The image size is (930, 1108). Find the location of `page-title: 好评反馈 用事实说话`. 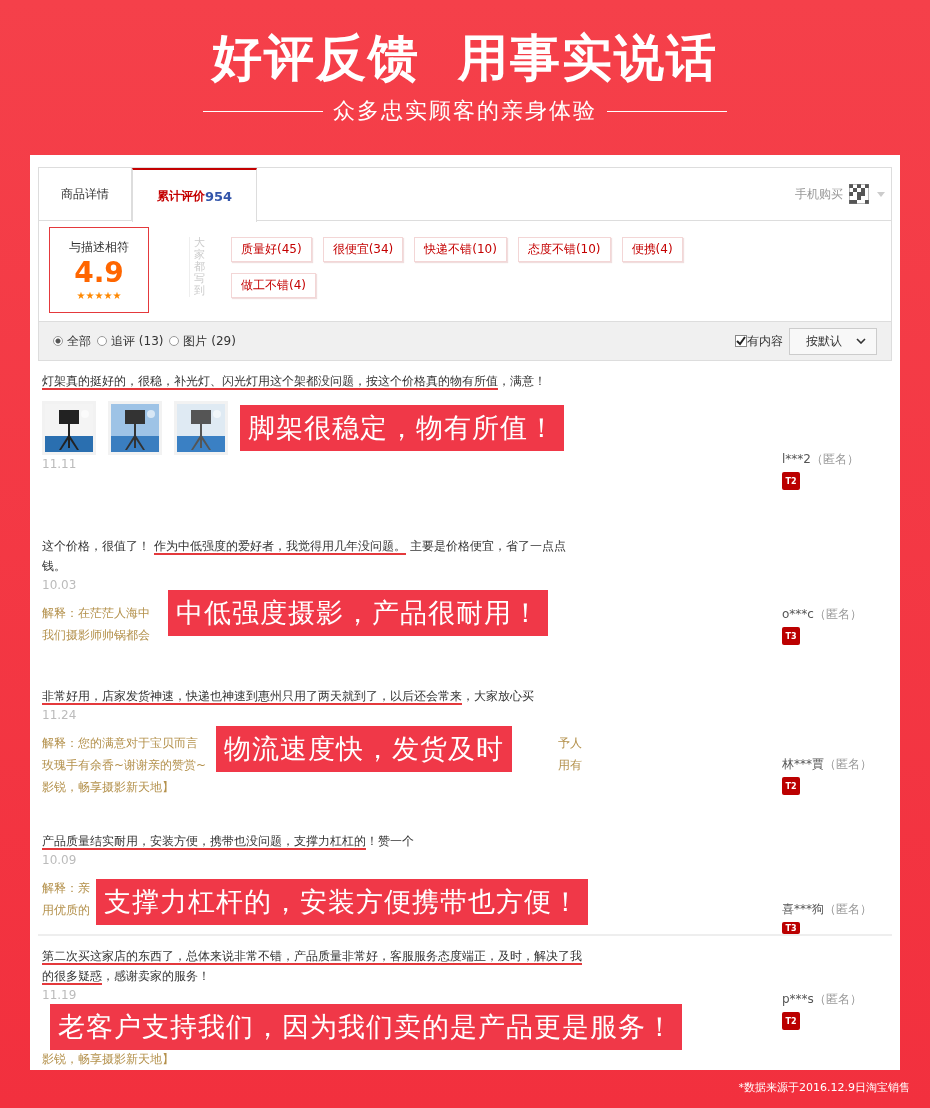

page-title: 好评反馈 用事实说话 is located at coordinates (465, 58).